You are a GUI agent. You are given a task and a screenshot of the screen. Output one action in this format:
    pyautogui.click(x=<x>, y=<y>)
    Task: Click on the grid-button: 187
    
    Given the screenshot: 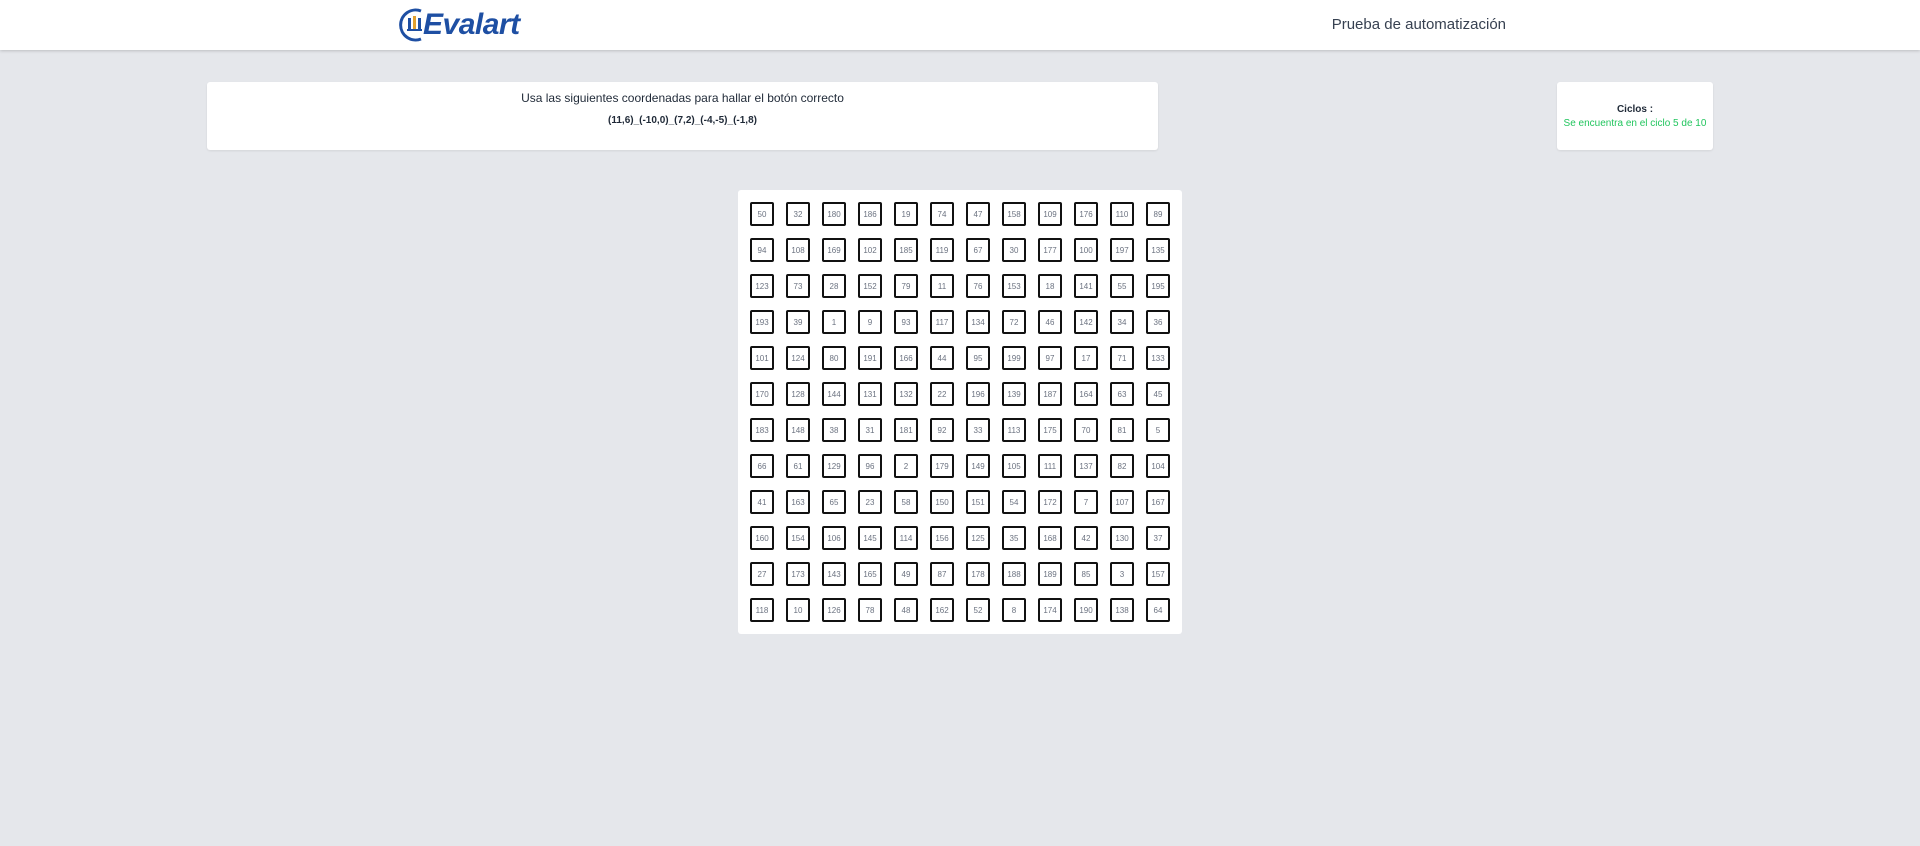 What is the action you would take?
    pyautogui.click(x=1050, y=394)
    